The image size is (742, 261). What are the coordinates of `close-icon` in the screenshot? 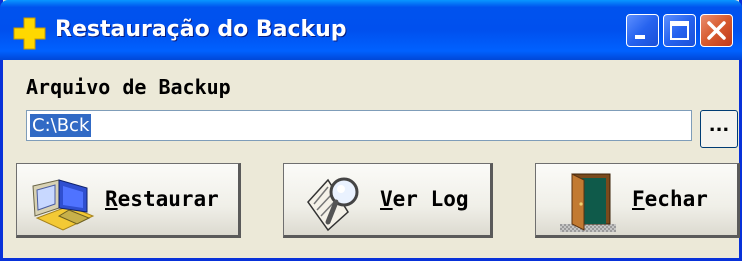 It's located at (716, 30).